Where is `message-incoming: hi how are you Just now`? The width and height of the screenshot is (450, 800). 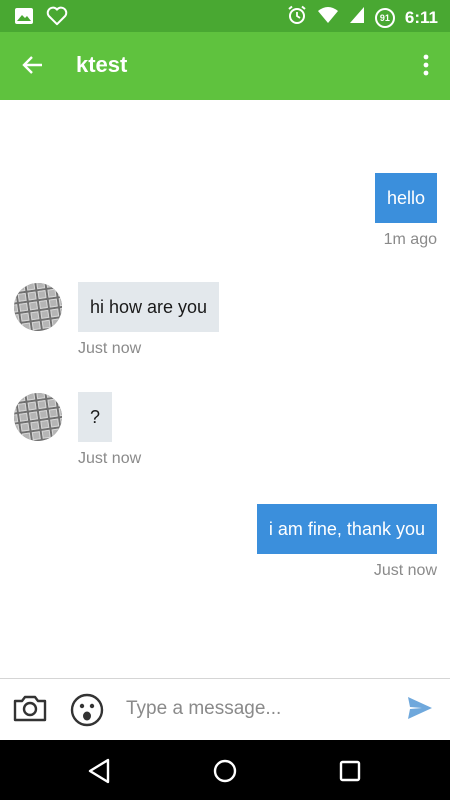
message-incoming: hi how are you Just now is located at coordinates (117, 320).